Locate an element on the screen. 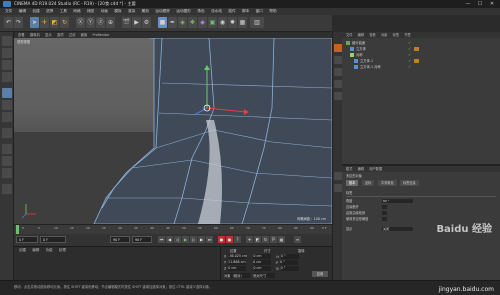  menu-window: 窗口 is located at coordinates (259, 11).